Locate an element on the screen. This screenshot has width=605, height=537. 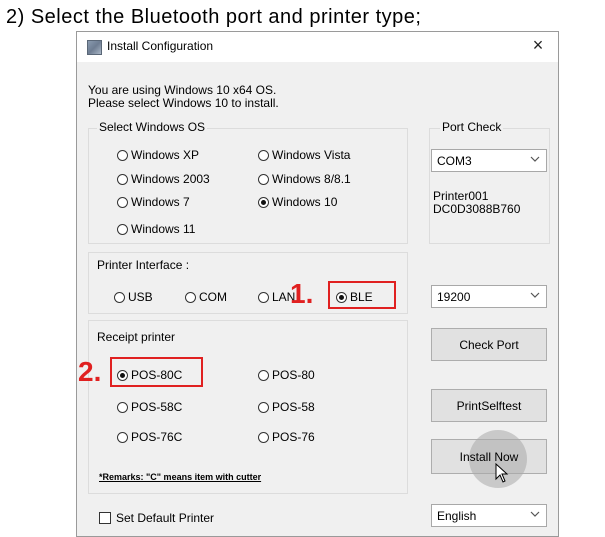
app-icon is located at coordinates (94, 47).